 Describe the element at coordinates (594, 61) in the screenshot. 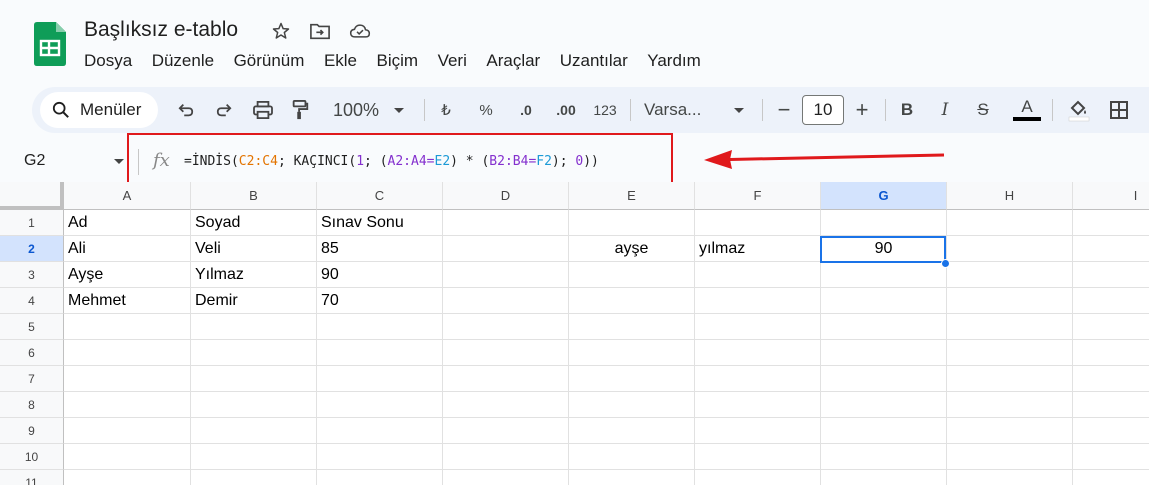

I see `menu-uzantilar: Uzantılar` at that location.